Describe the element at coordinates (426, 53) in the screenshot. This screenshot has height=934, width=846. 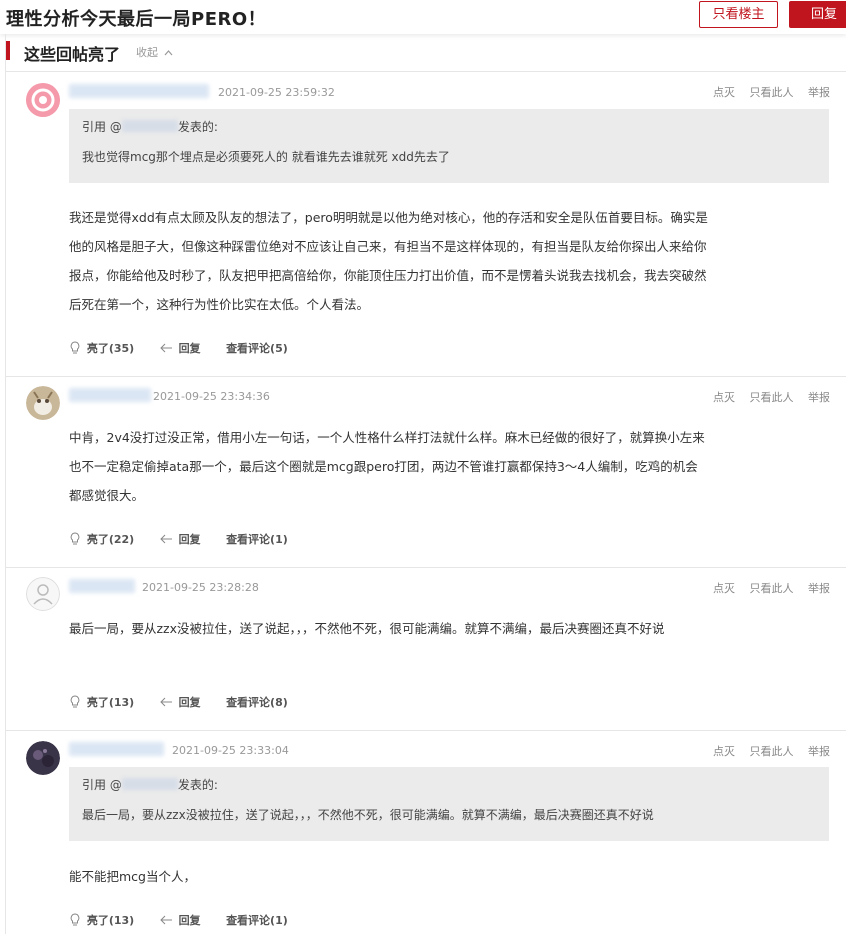
I see `section-header: 这些回帖亮了 收起` at that location.